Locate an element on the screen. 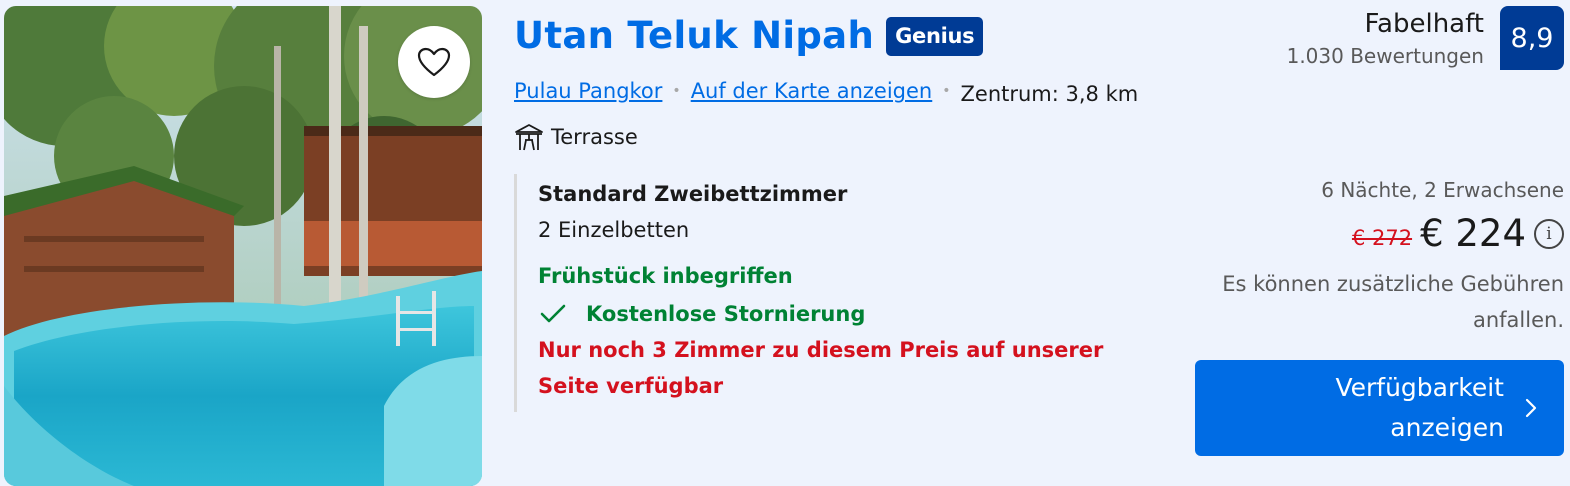 The width and height of the screenshot is (1570, 486). show-availability-button: Verfügbarkeit anzeigen is located at coordinates (1379, 408).